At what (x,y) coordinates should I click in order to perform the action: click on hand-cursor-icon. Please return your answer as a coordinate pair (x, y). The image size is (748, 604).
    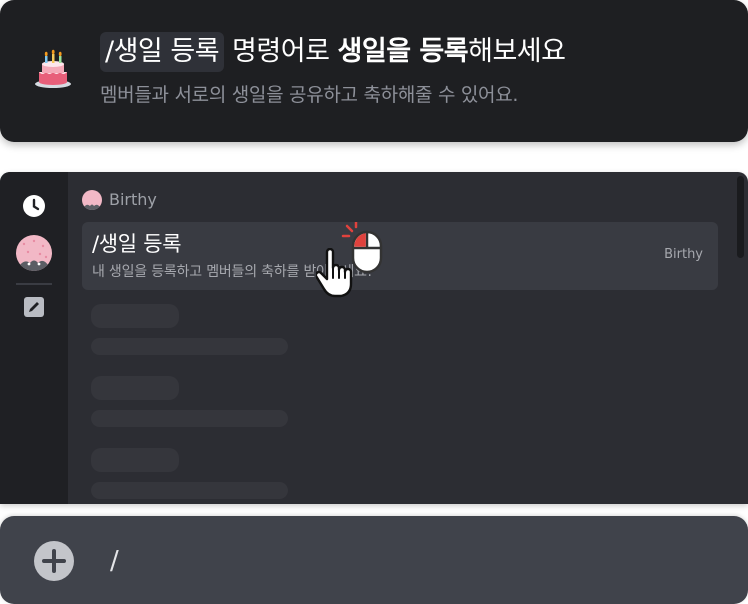
    Looking at the image, I should click on (334, 273).